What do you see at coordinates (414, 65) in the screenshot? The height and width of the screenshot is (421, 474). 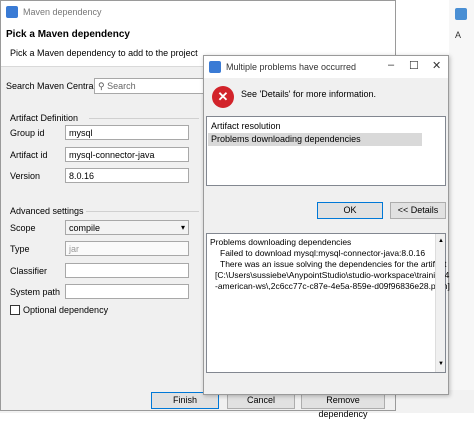 I see `maximize-icon: ☐` at bounding box center [414, 65].